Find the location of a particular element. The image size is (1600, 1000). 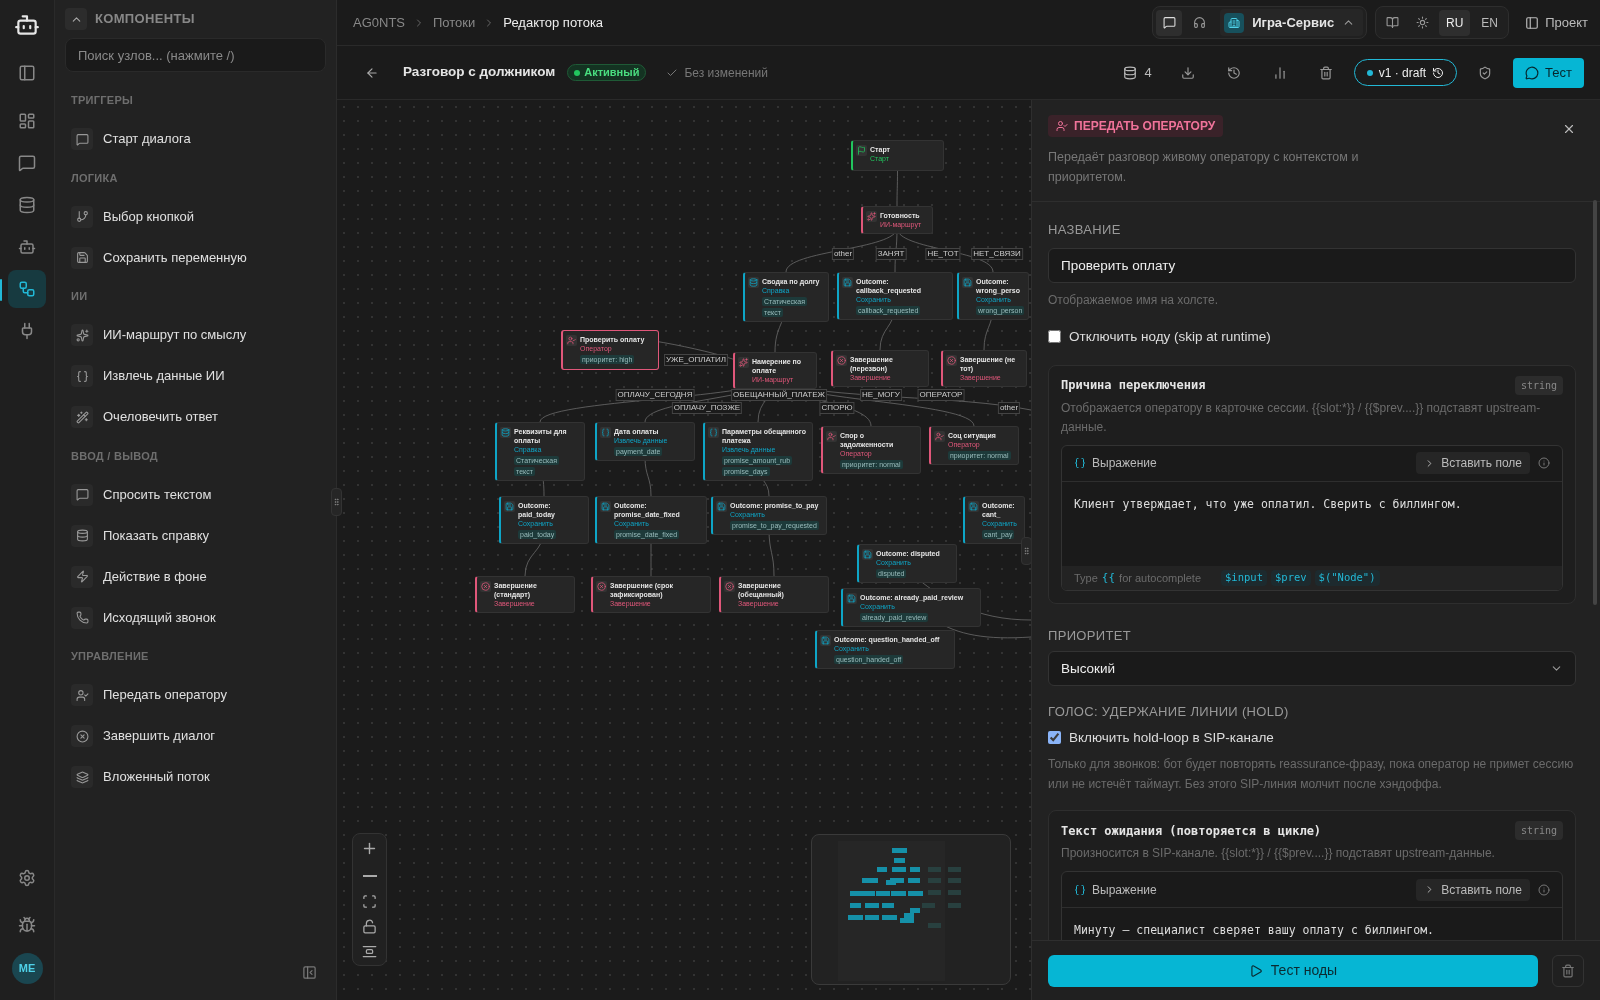

lock-button is located at coordinates (369, 926).